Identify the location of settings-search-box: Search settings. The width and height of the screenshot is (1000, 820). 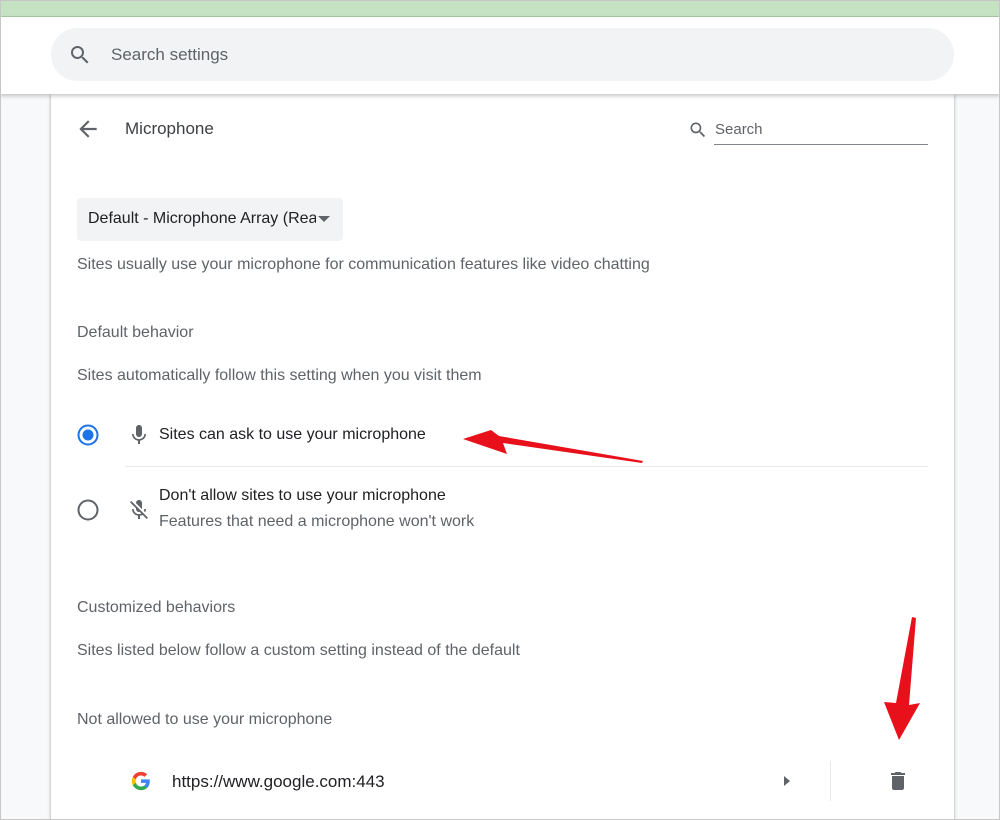
(502, 54).